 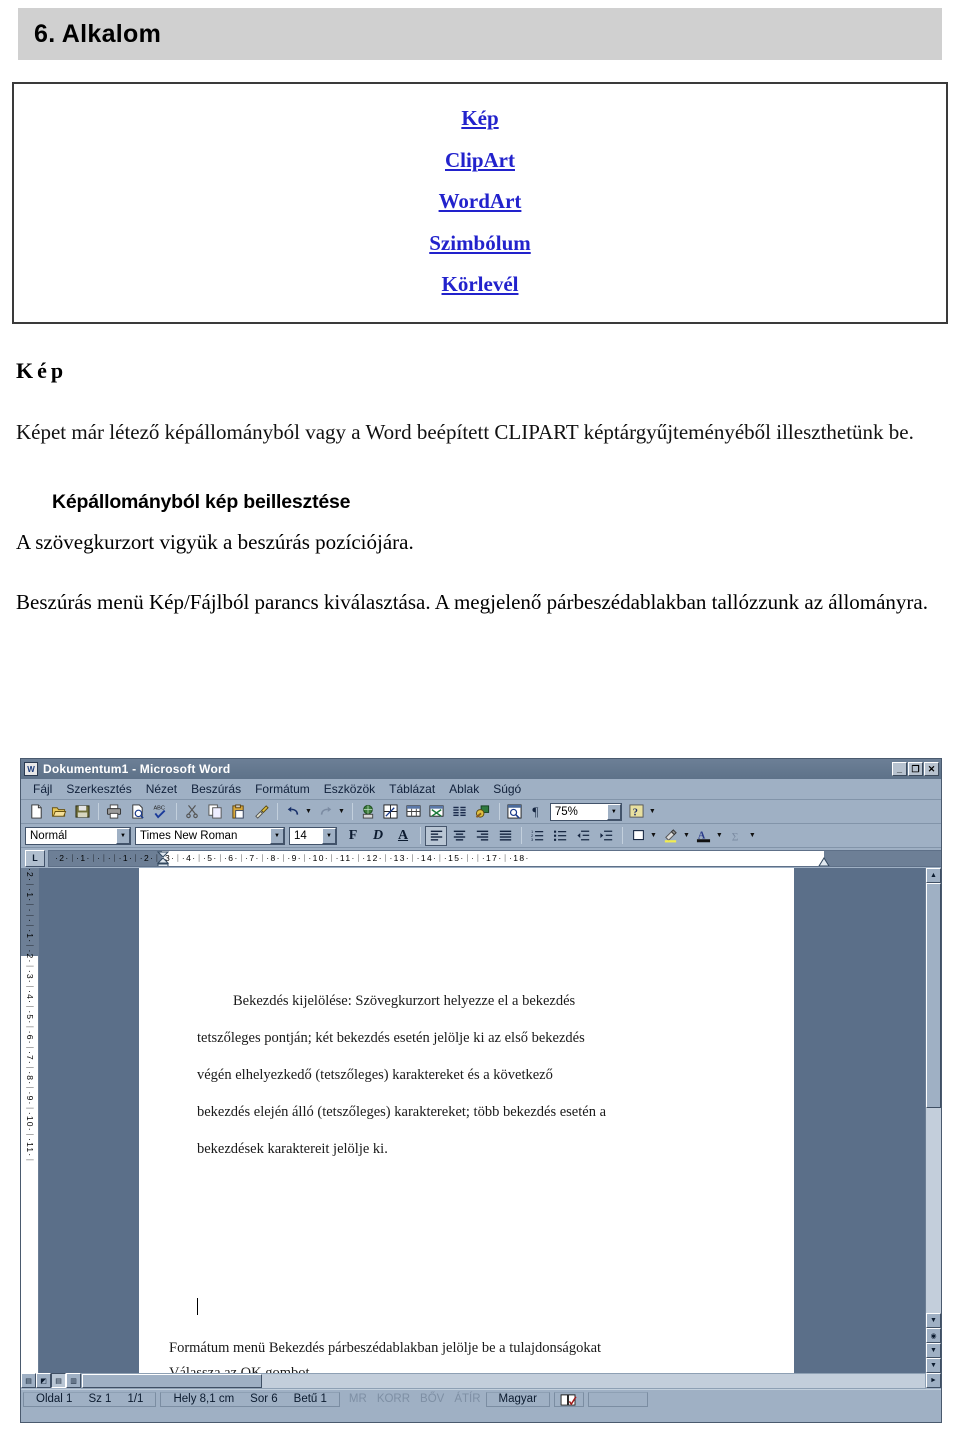 What do you see at coordinates (606, 836) in the screenshot?
I see `increase-indent-icon` at bounding box center [606, 836].